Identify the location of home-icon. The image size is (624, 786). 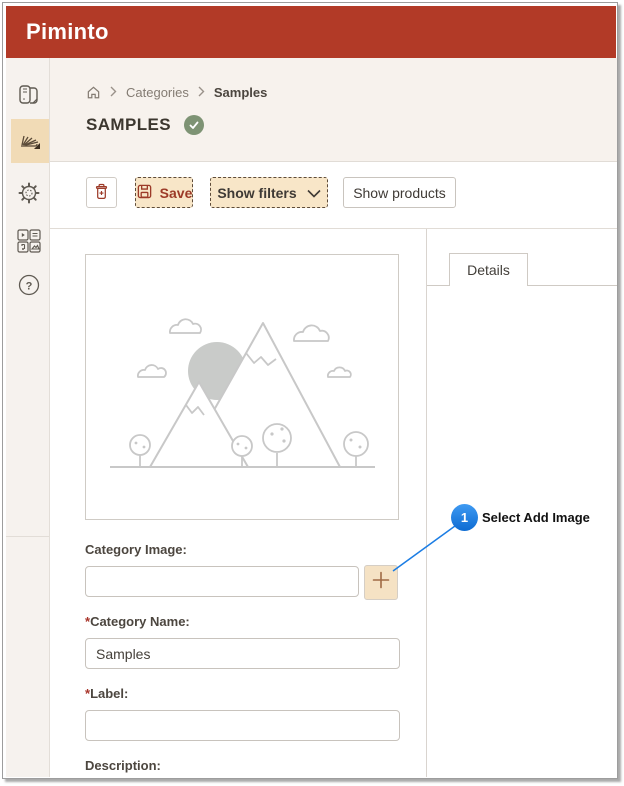
(93, 92).